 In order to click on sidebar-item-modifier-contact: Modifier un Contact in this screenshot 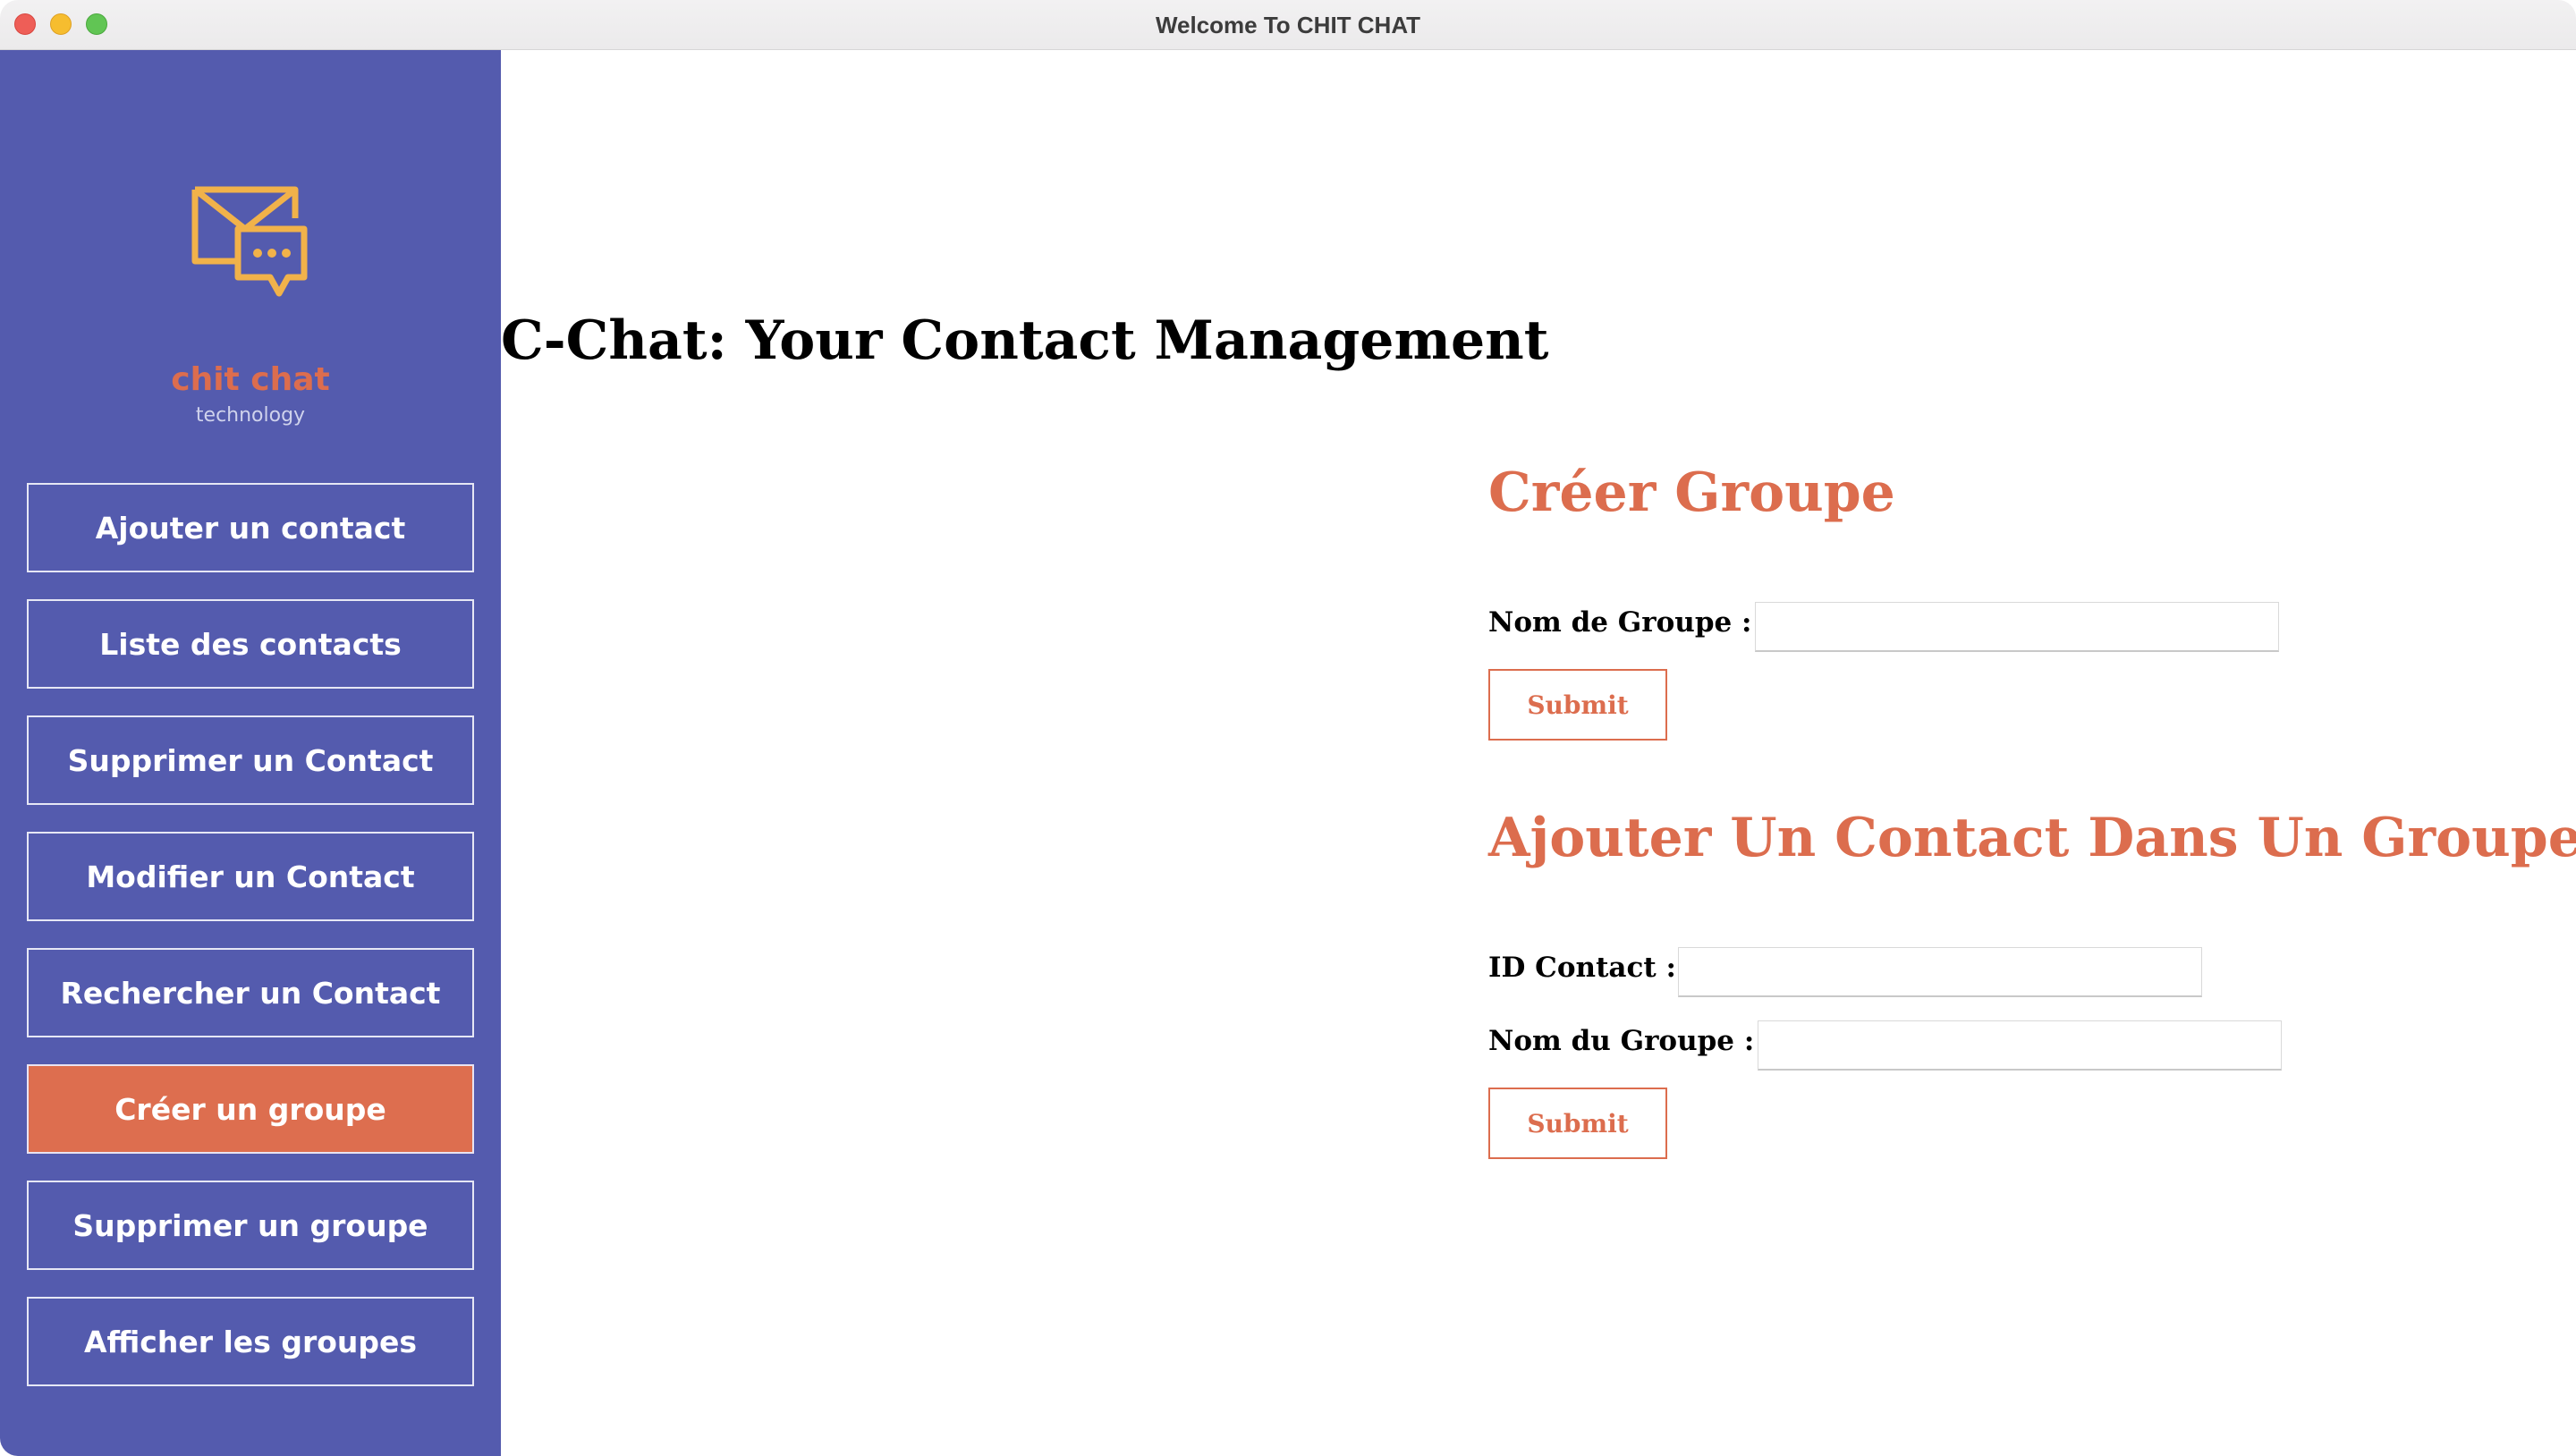, I will do `click(250, 876)`.